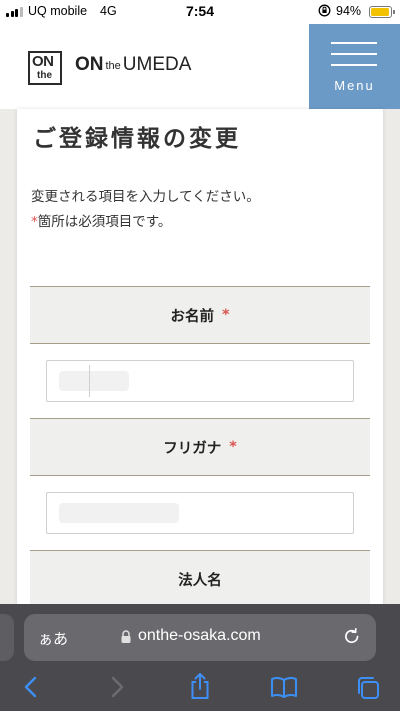 This screenshot has width=400, height=711. Describe the element at coordinates (368, 688) in the screenshot. I see `tabs-icon` at that location.